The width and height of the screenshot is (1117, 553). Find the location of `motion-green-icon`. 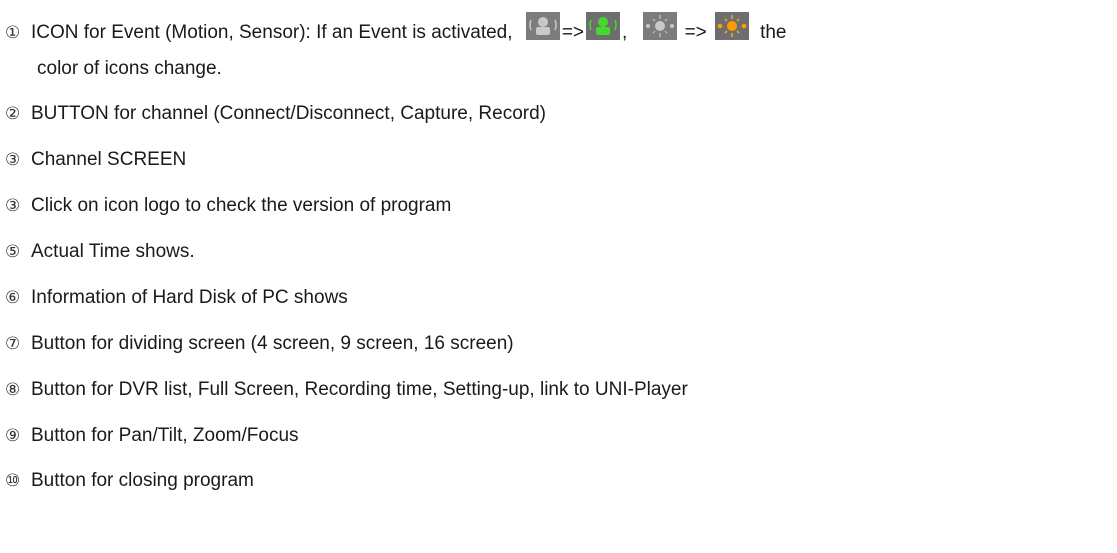

motion-green-icon is located at coordinates (603, 26).